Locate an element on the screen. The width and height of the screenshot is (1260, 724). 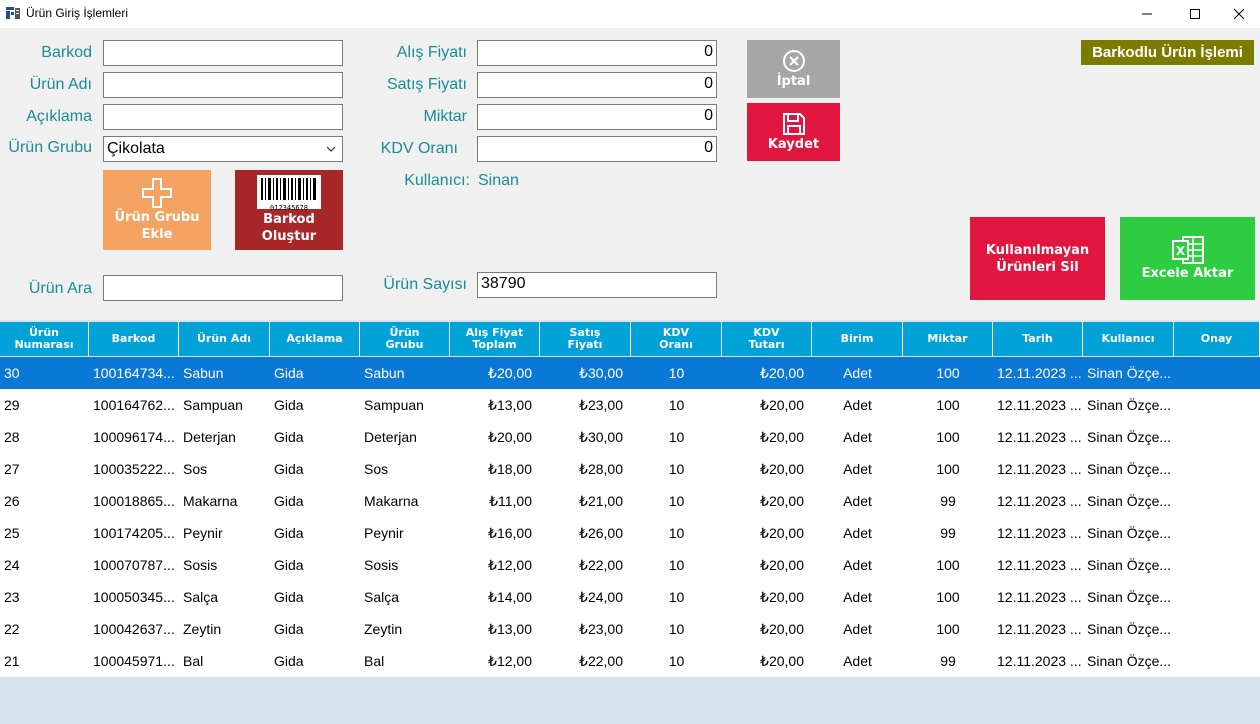
excele-aktar-button: X Excele Aktar is located at coordinates (1187, 258).